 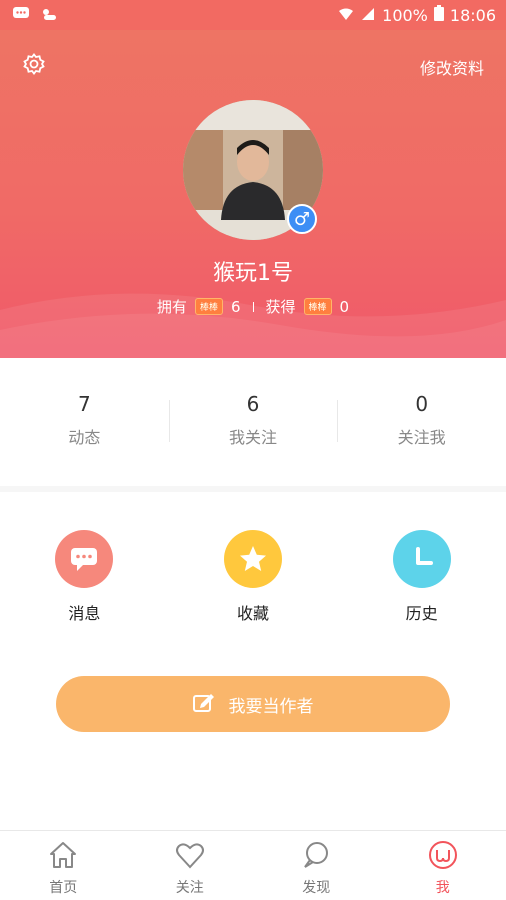 What do you see at coordinates (203, 704) in the screenshot?
I see `edit-pen-icon` at bounding box center [203, 704].